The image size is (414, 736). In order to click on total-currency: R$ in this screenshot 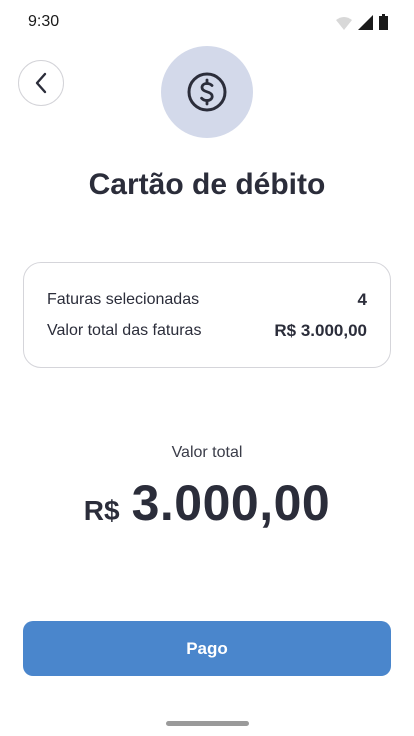, I will do `click(101, 510)`.